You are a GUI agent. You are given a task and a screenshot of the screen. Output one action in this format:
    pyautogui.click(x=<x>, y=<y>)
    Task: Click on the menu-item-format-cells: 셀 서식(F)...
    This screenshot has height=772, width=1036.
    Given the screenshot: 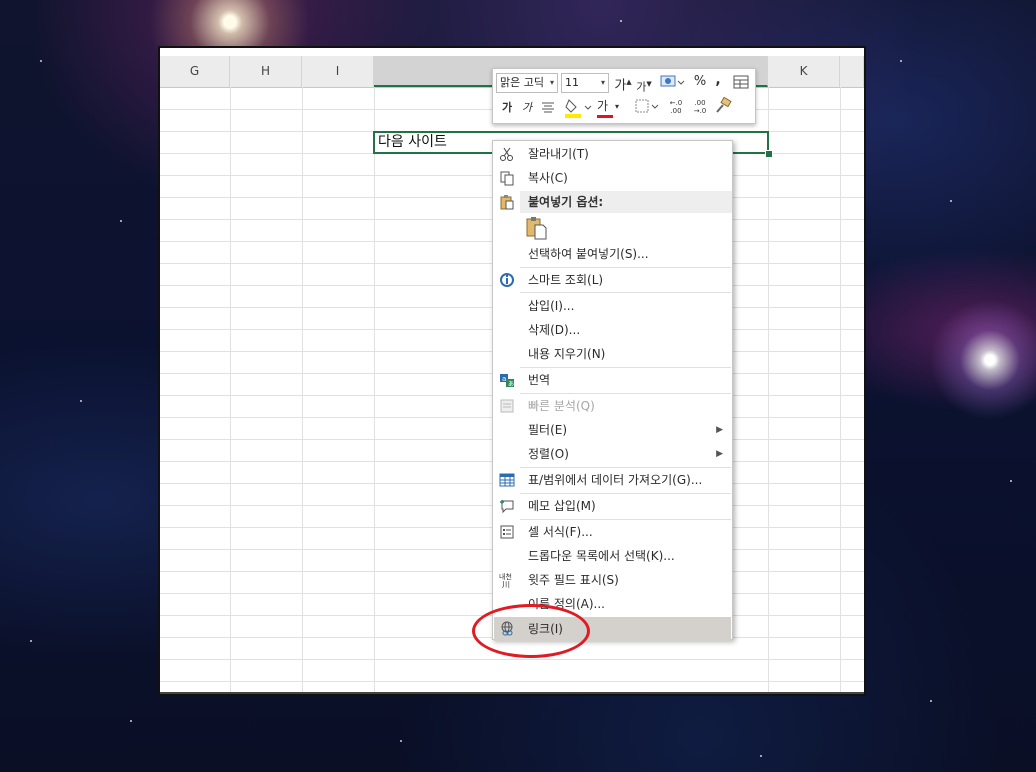 What is the action you would take?
    pyautogui.click(x=612, y=532)
    